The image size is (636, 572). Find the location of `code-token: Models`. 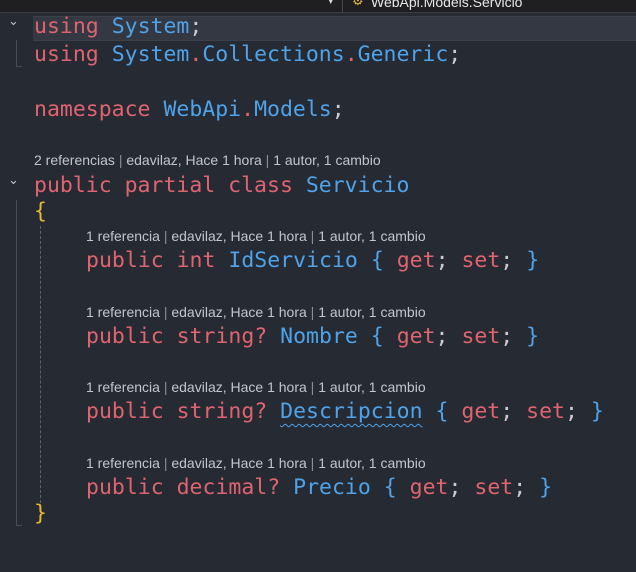

code-token: Models is located at coordinates (293, 109).